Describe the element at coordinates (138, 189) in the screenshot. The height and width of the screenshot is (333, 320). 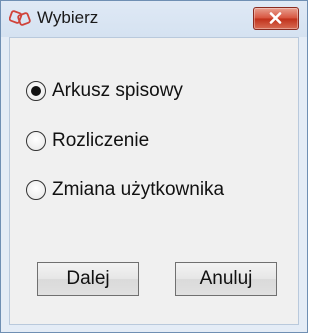
I see `radio-label: Zmiana użytkownika` at that location.